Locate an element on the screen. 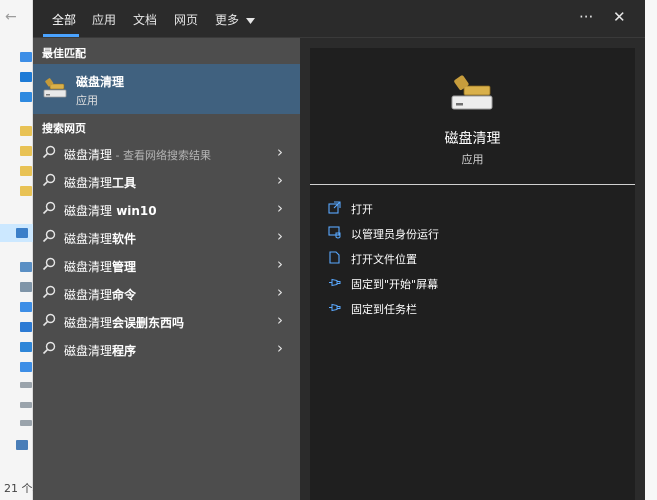 This screenshot has width=657, height=500. web-search-heading: 搜索网页 is located at coordinates (64, 128).